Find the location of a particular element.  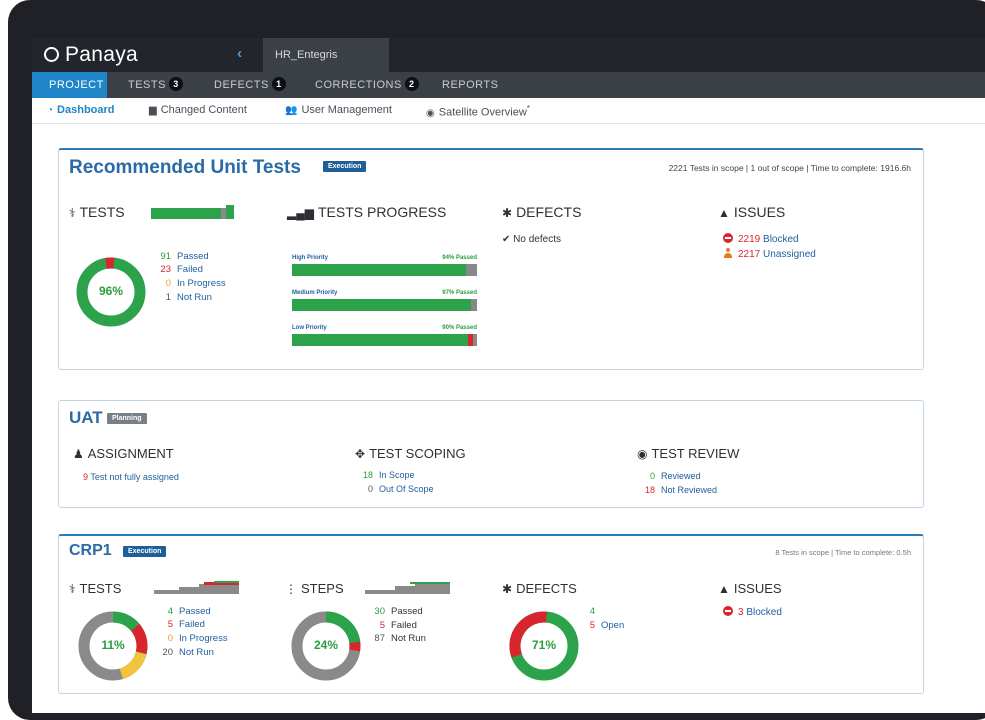

section-title: ASSIGNMENT is located at coordinates (130, 453).